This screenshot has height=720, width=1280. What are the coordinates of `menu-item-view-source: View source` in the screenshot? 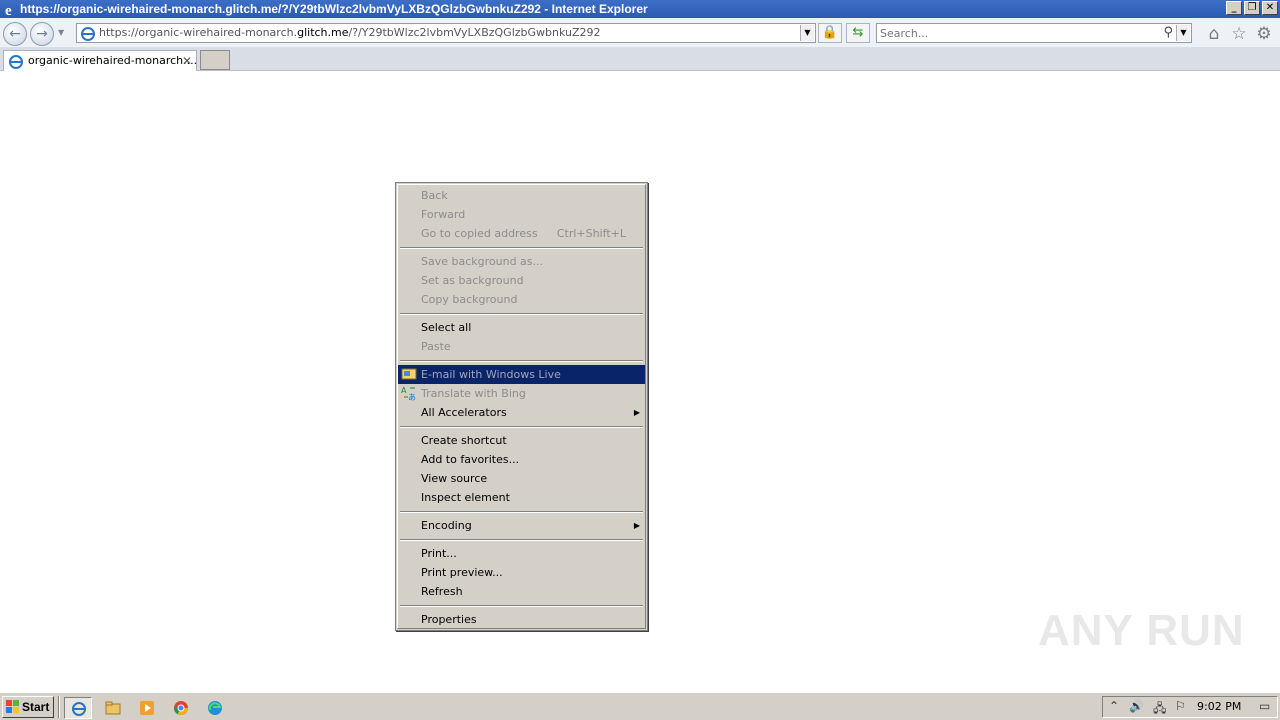 It's located at (521, 478).